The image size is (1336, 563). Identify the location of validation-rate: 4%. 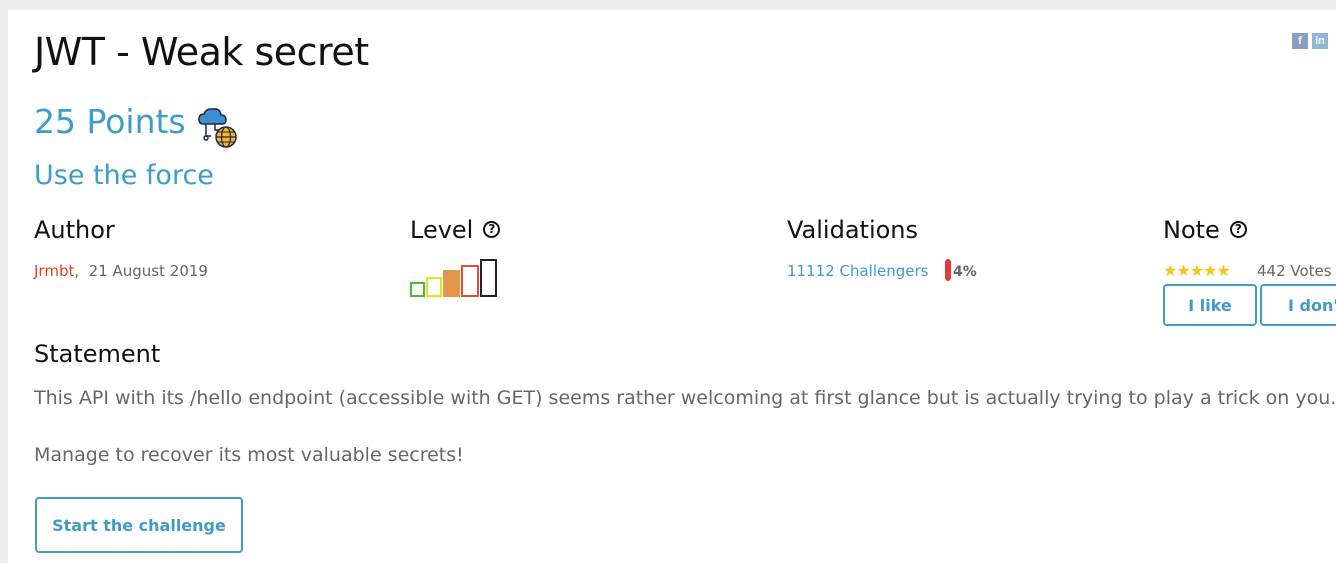
(961, 271).